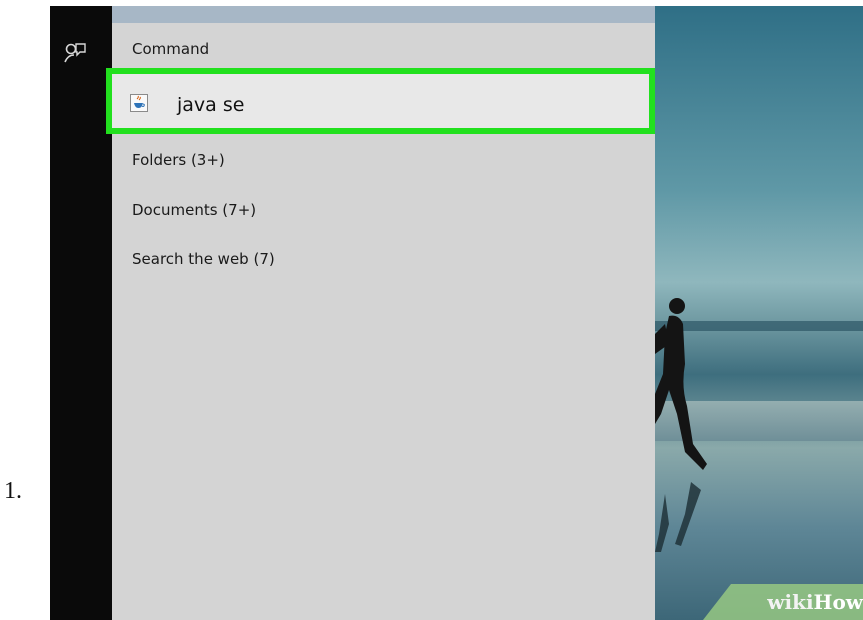  Describe the element at coordinates (203, 259) in the screenshot. I see `category-search-web: Search the web (7)` at that location.